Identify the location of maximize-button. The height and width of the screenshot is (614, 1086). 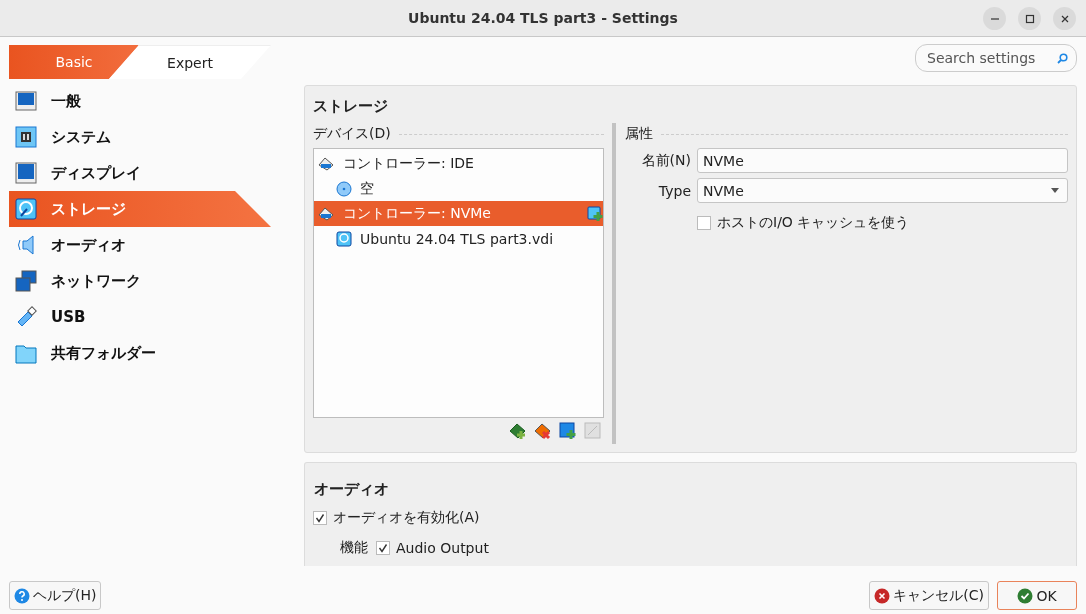
(1029, 18).